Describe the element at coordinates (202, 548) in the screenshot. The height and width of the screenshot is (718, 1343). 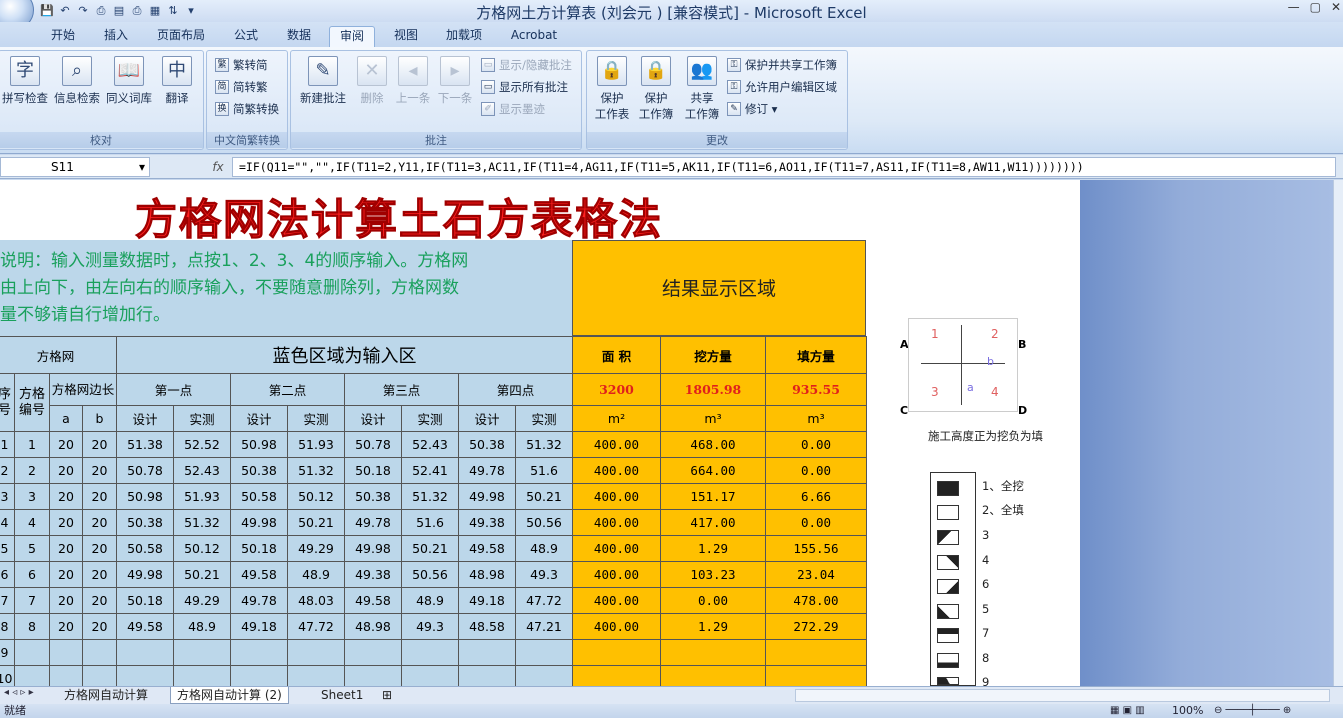
I see `table-cell: 50.12` at that location.